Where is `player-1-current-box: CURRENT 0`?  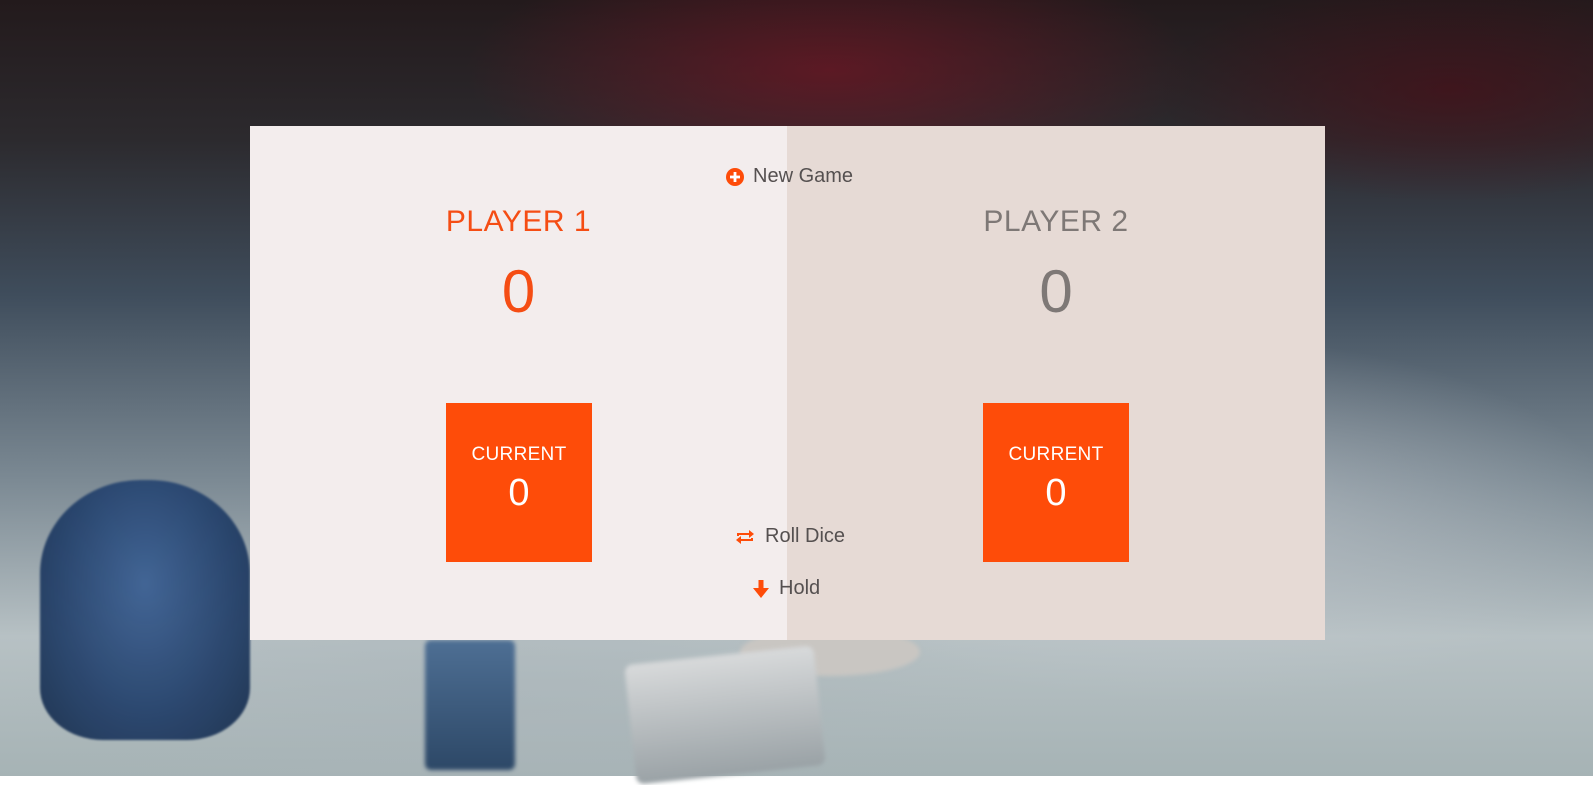 player-1-current-box: CURRENT 0 is located at coordinates (519, 482).